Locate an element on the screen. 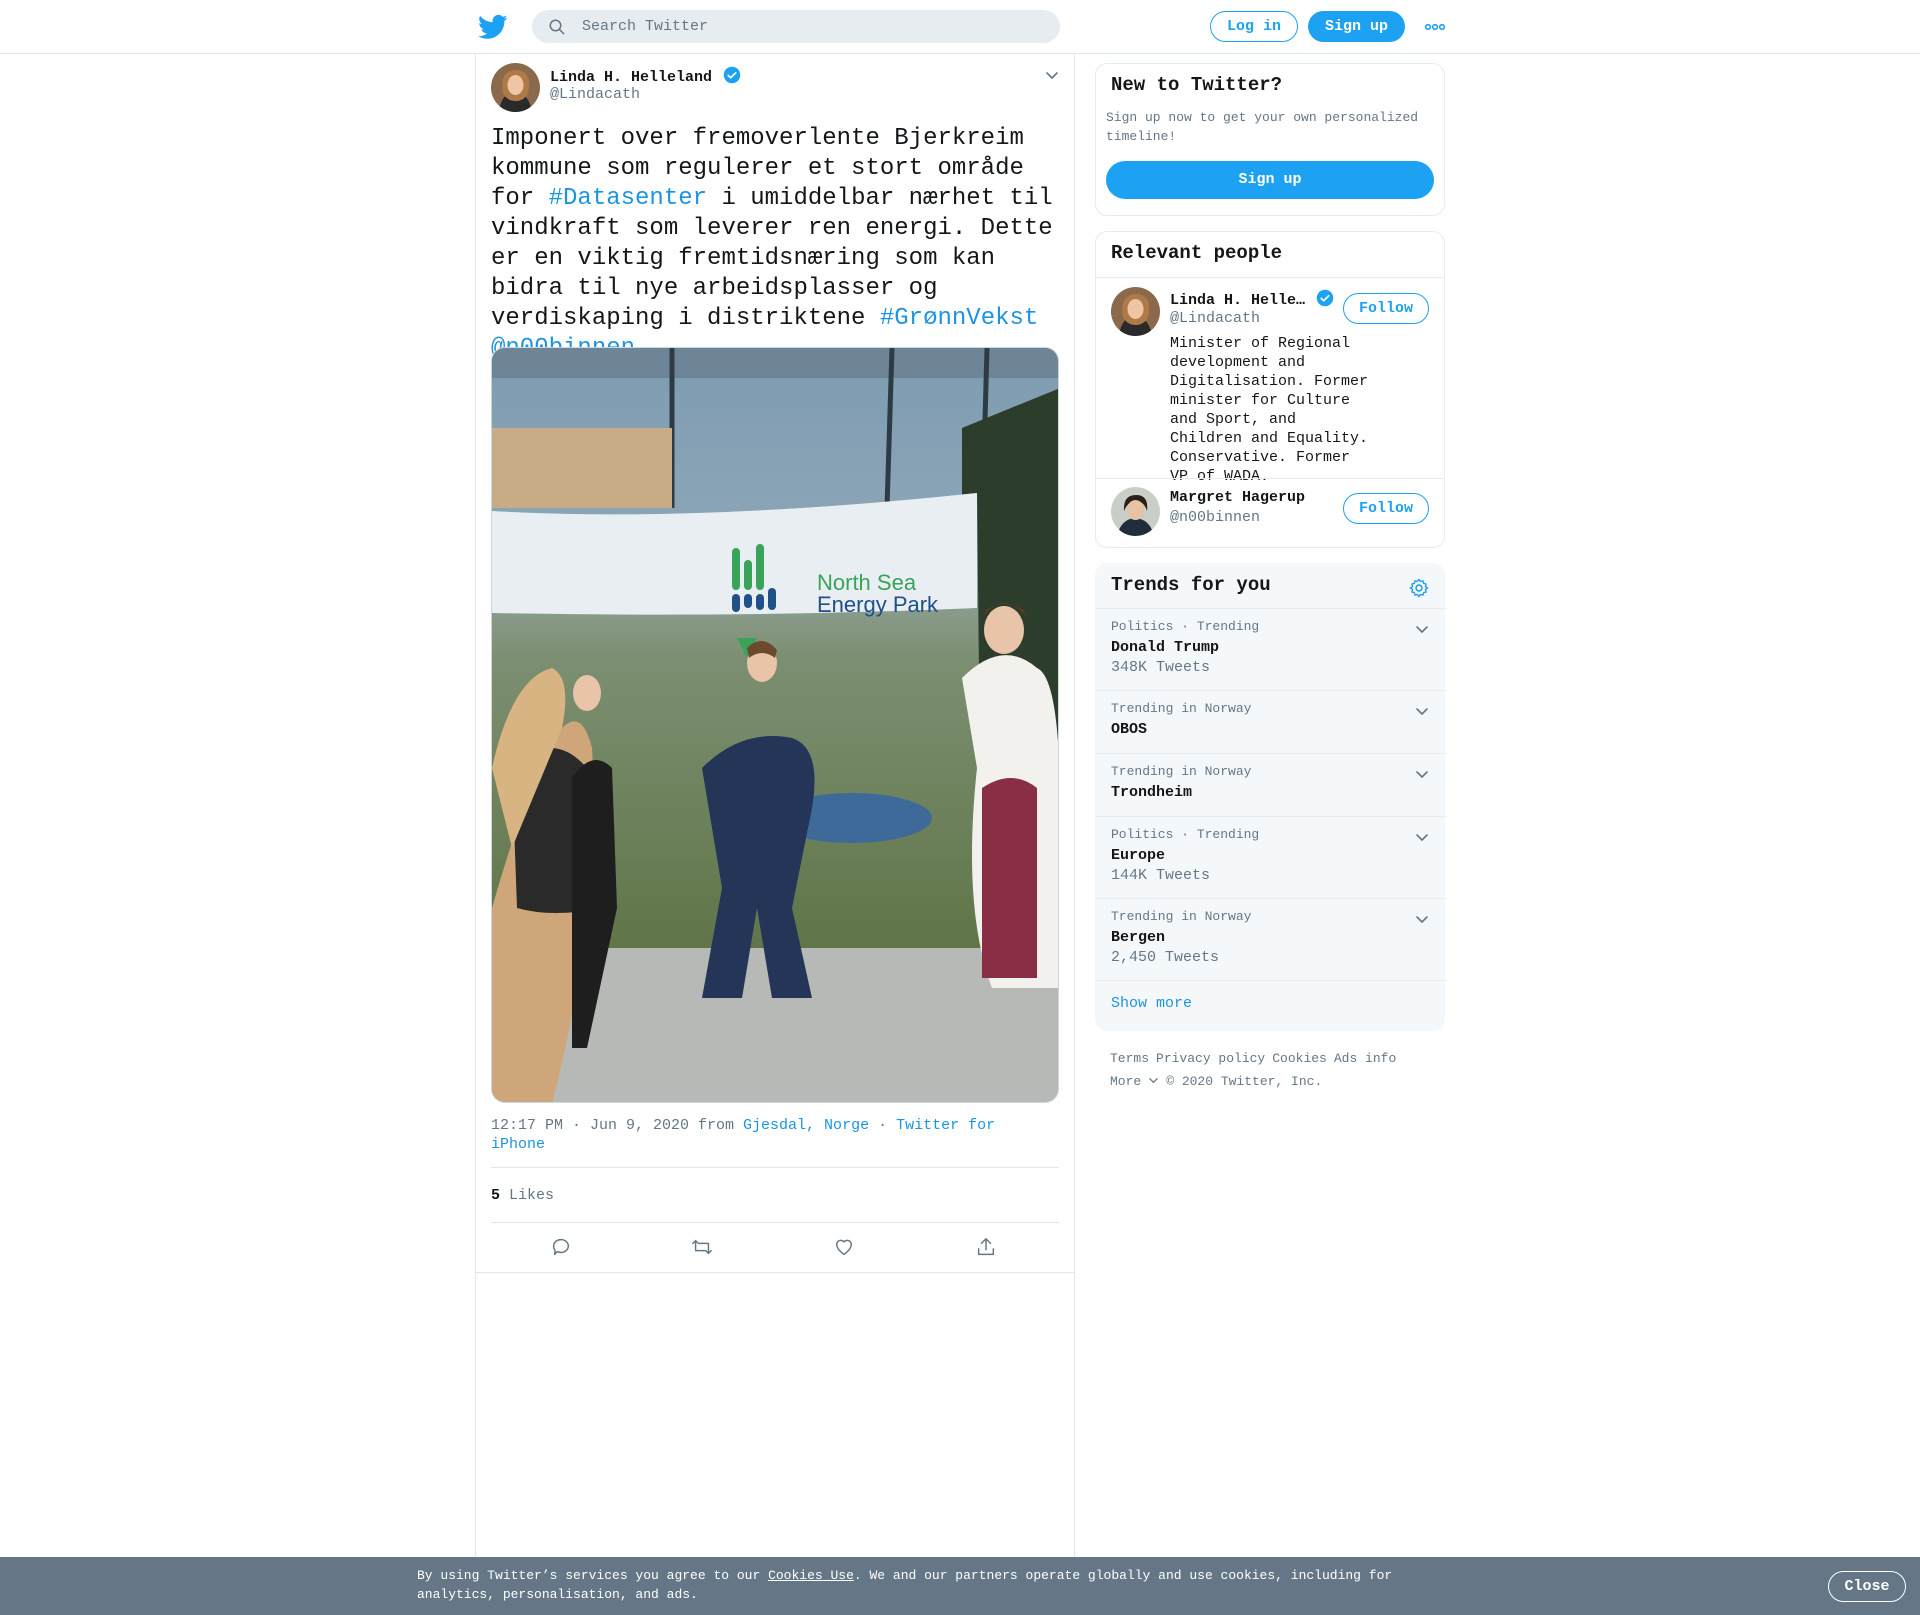  author-avatar is located at coordinates (515, 87).